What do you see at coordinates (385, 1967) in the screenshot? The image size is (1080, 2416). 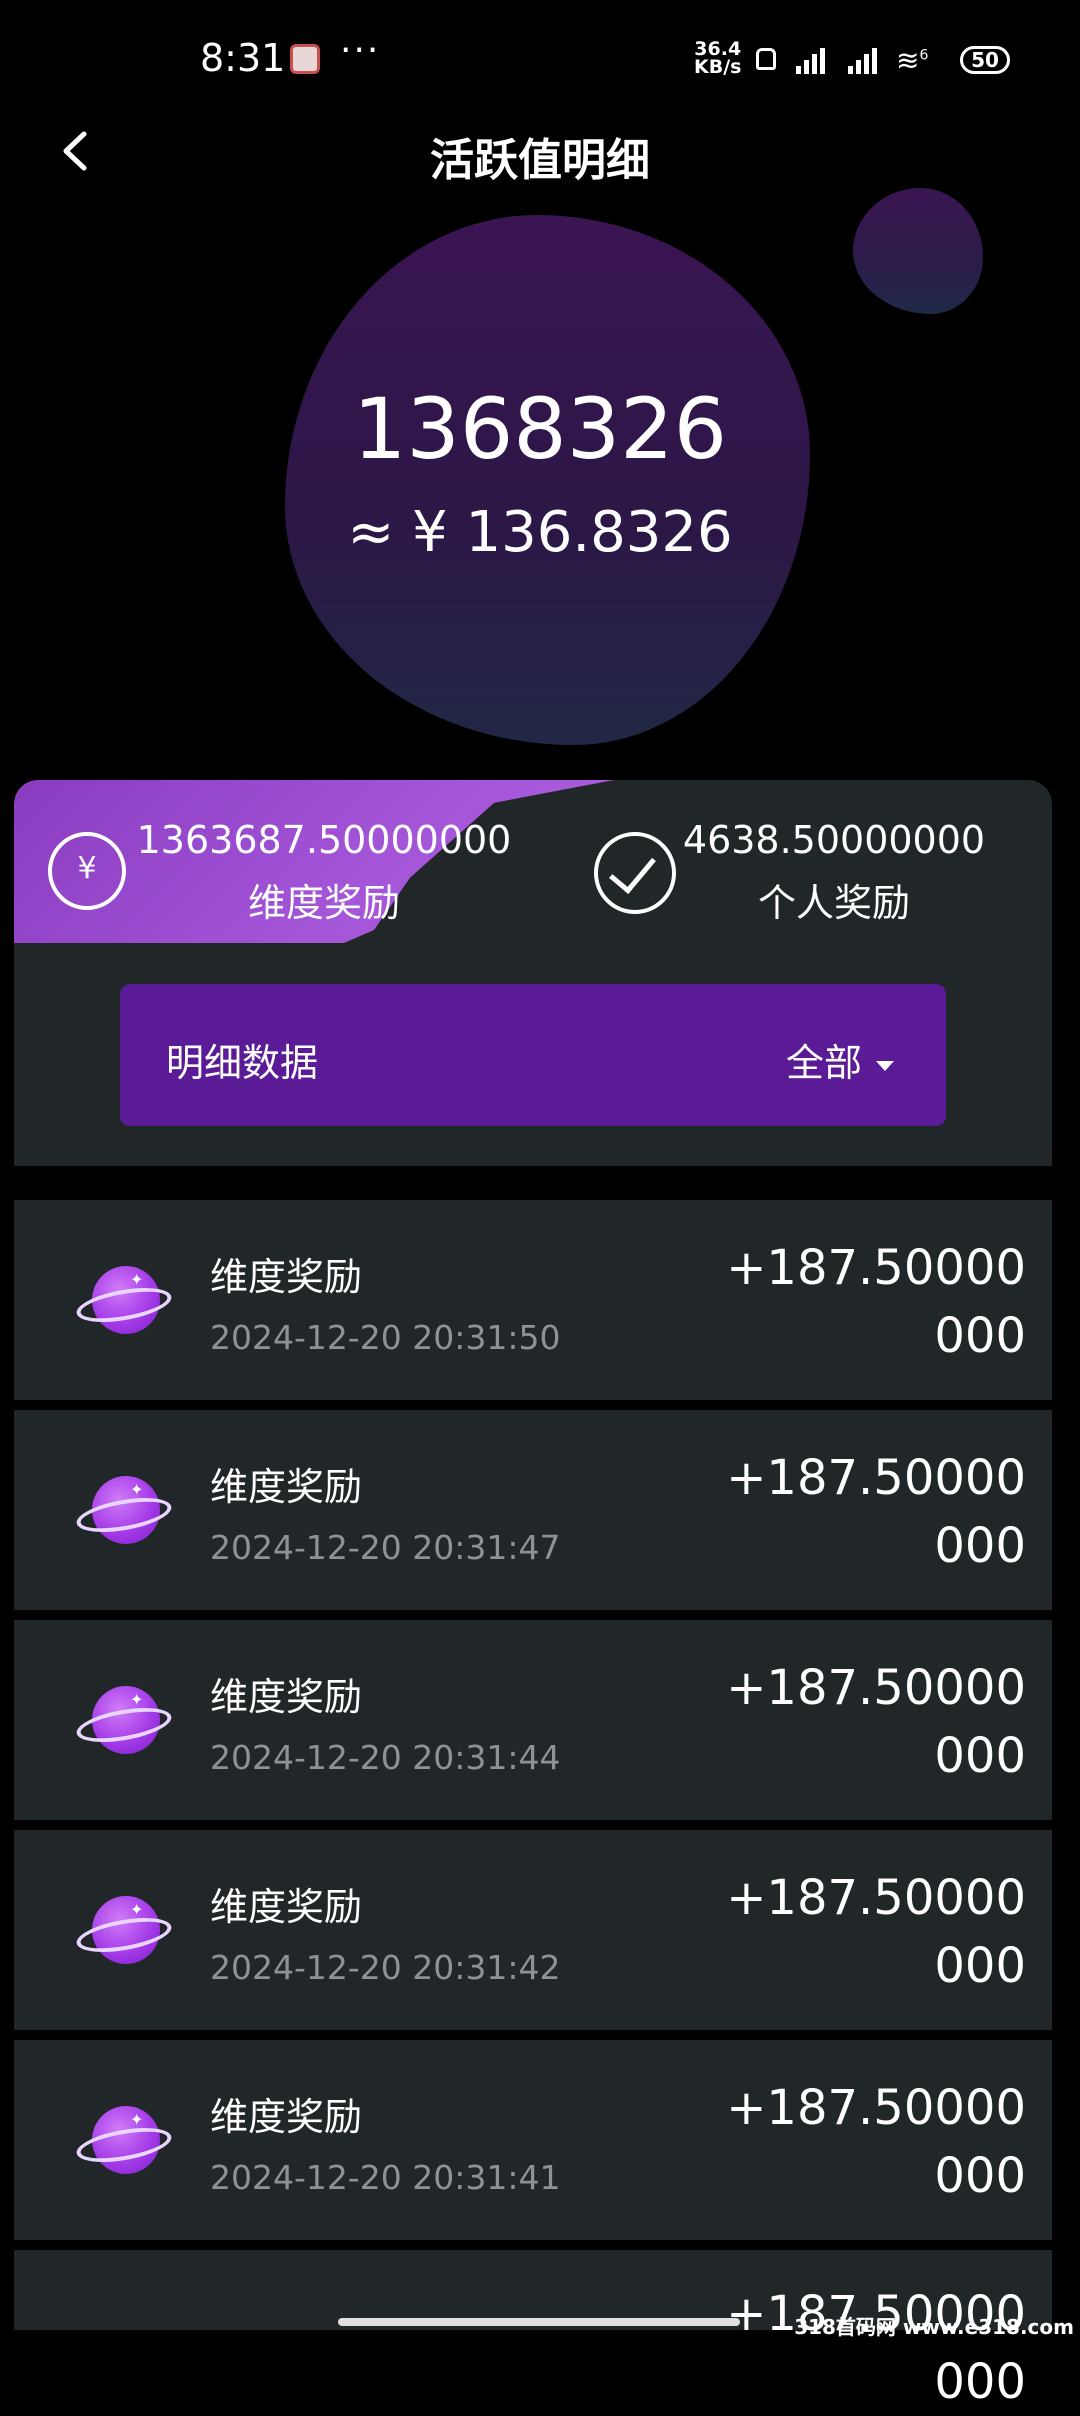 I see `record-time: 2024-12-20 20:31:42` at bounding box center [385, 1967].